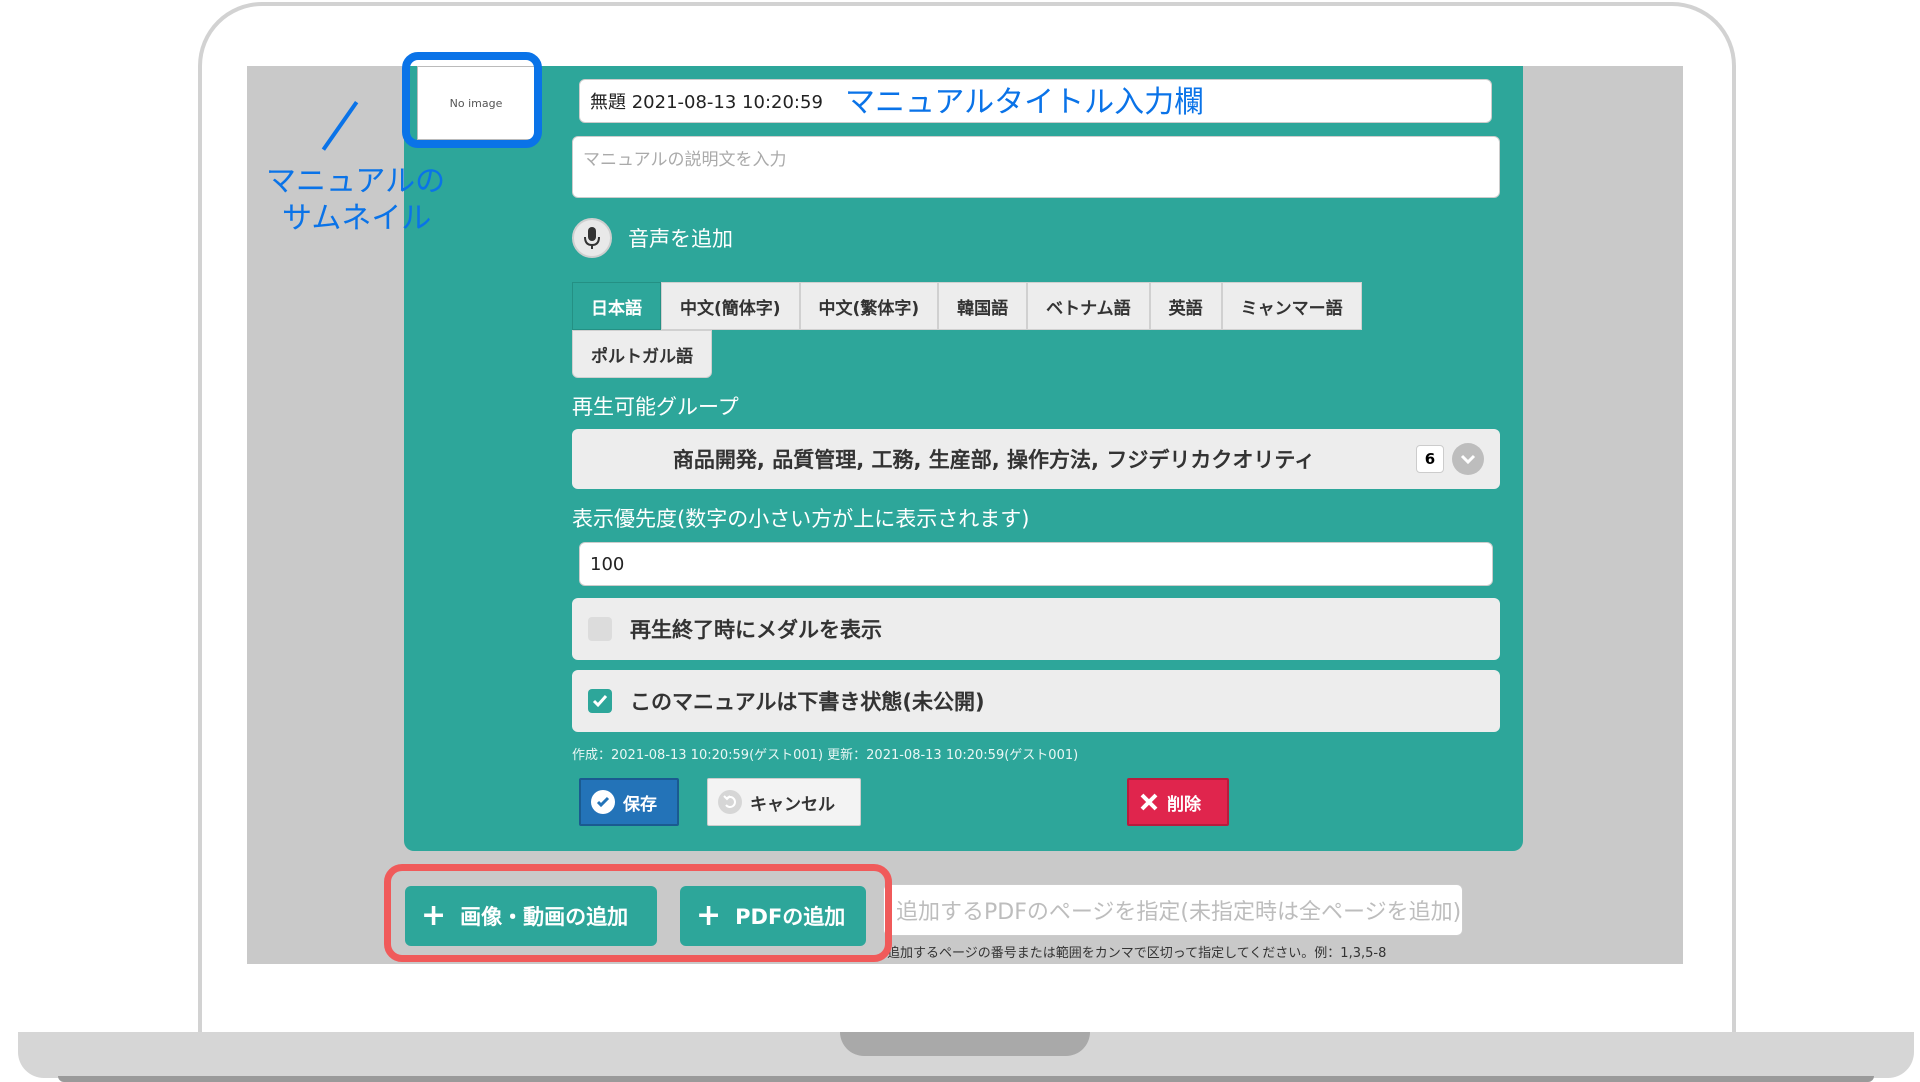 The height and width of the screenshot is (1082, 1920). What do you see at coordinates (640, 804) in the screenshot?
I see `save-label: 保存` at bounding box center [640, 804].